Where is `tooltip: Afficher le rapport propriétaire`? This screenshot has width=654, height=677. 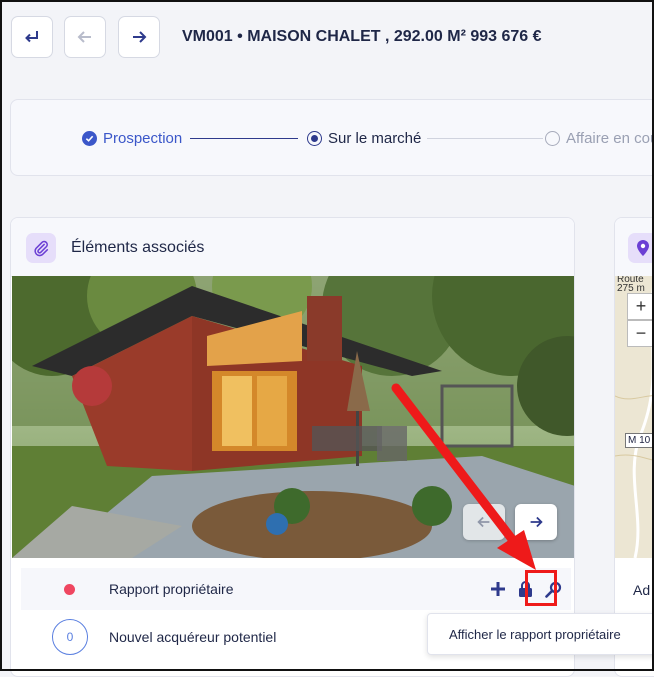 tooltip: Afficher le rapport propriétaire is located at coordinates (540, 634).